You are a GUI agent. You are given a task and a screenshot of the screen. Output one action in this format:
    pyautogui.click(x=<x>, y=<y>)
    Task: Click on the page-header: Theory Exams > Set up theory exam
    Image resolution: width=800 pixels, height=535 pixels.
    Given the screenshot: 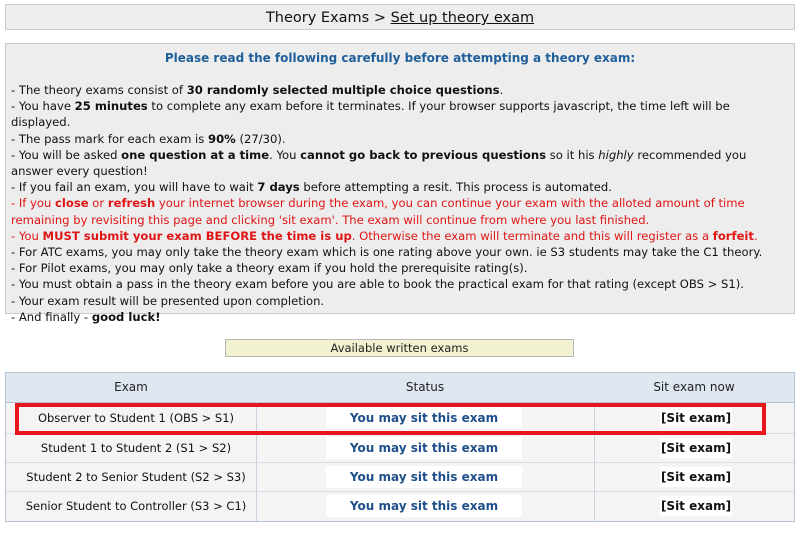 What is the action you would take?
    pyautogui.click(x=400, y=17)
    